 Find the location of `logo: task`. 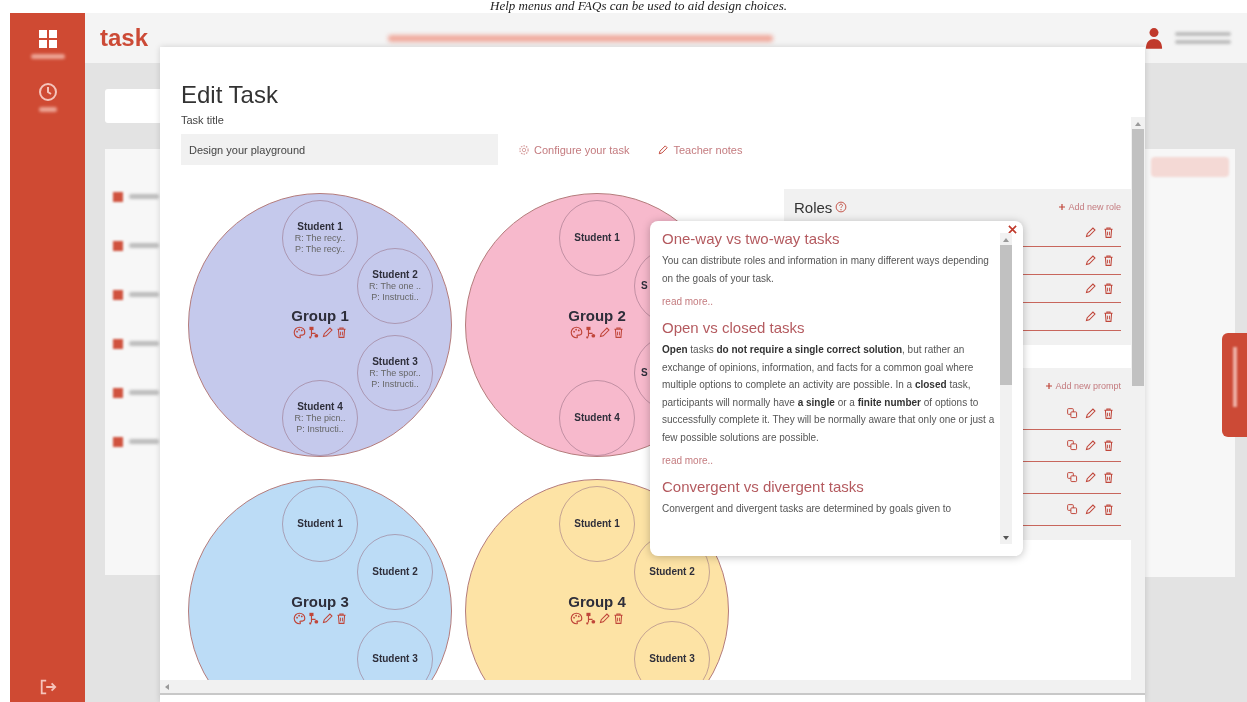

logo: task is located at coordinates (124, 38).